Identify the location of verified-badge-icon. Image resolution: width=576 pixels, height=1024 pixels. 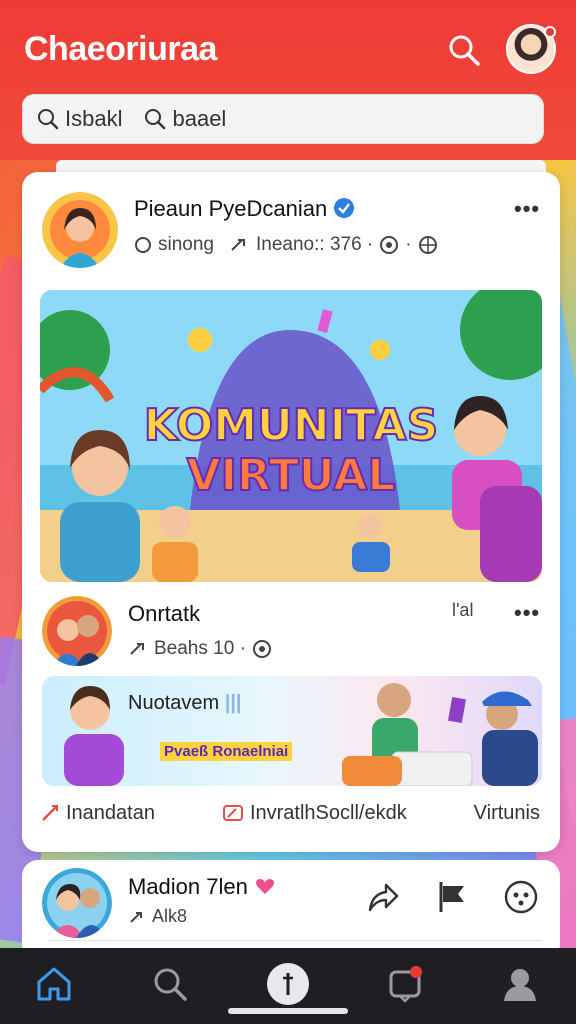
(344, 208).